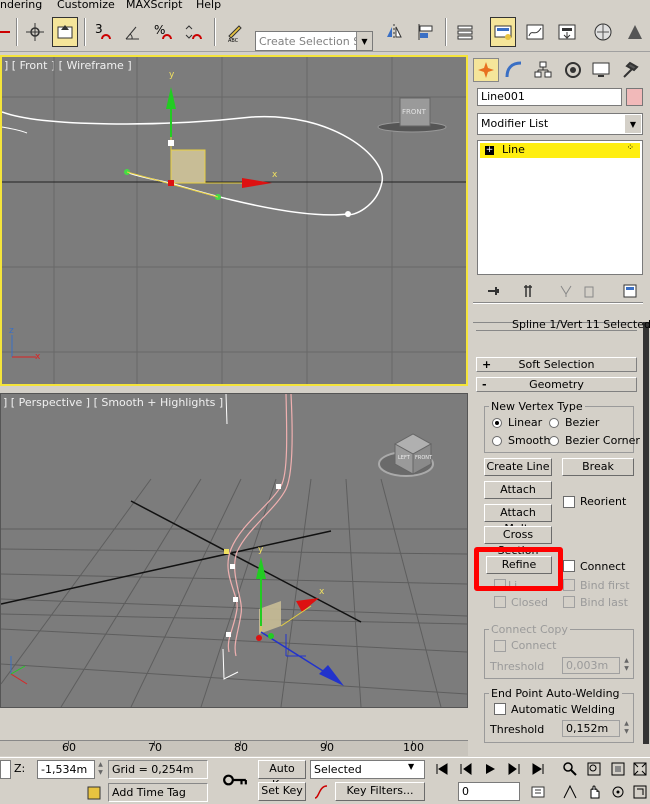 The width and height of the screenshot is (650, 804). I want to click on bind-last-checkbox, so click(569, 602).